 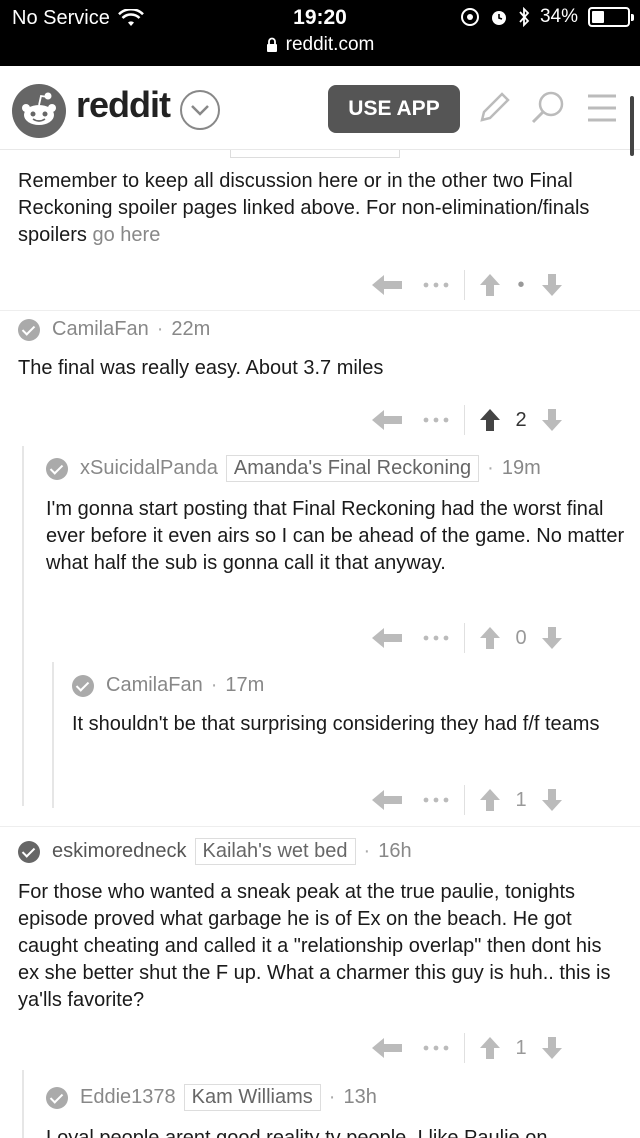 I want to click on battery-percent: 34%, so click(x=558, y=16).